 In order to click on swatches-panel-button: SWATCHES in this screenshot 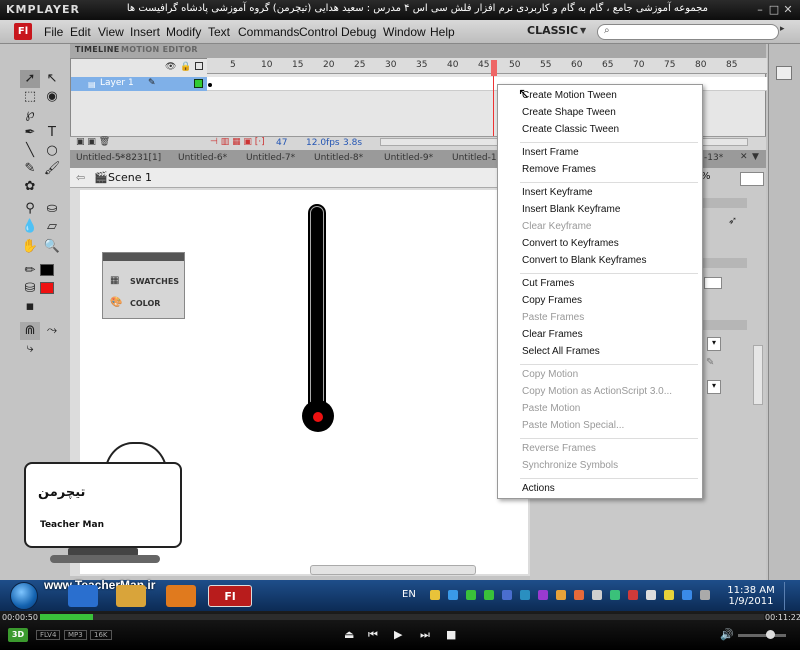, I will do `click(154, 281)`.